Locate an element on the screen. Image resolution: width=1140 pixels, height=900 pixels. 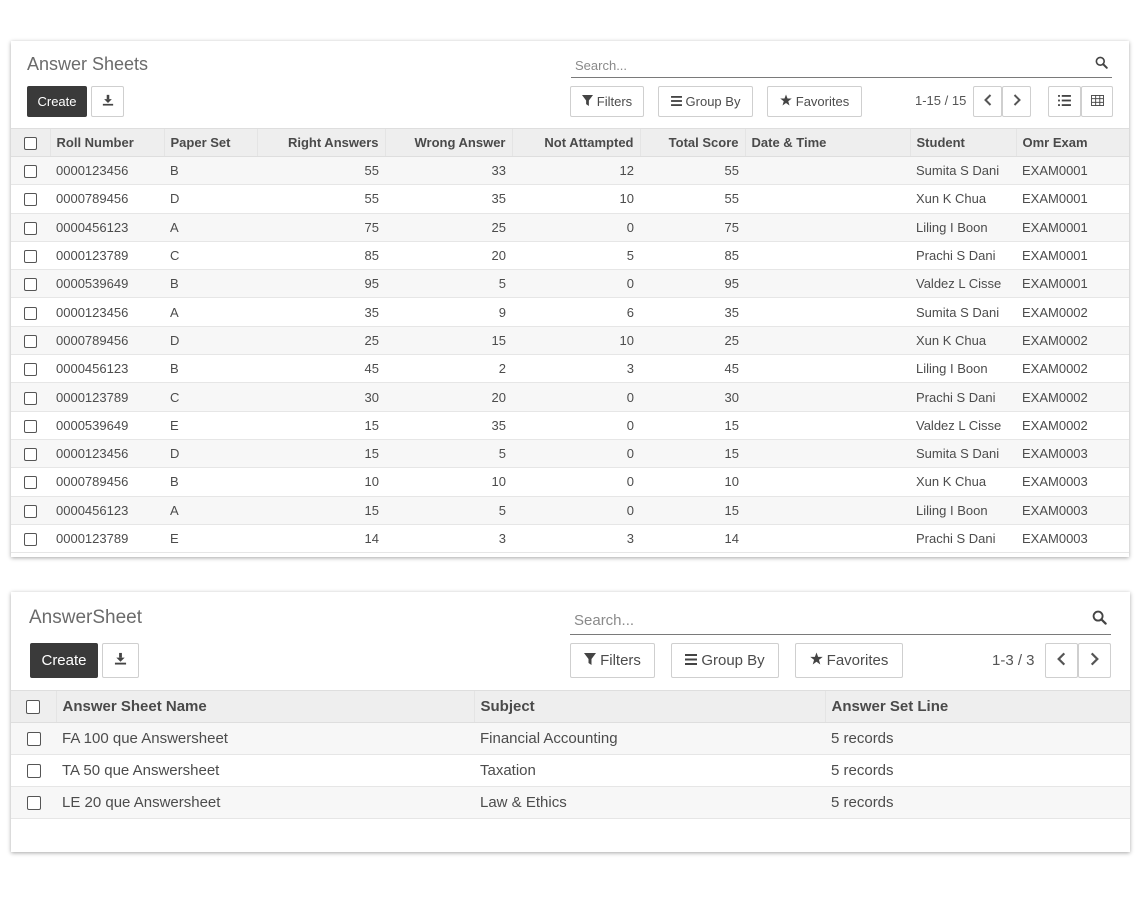
column-header: Omr Exam is located at coordinates (1072, 142).